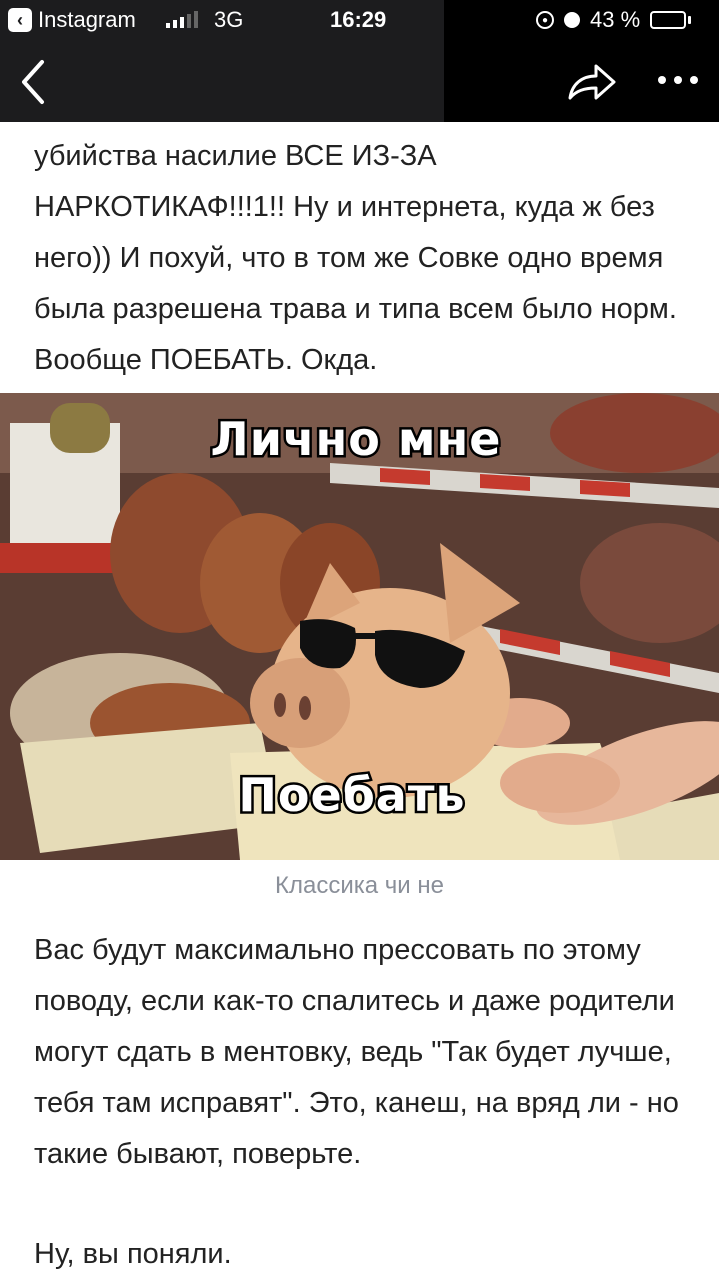 Image resolution: width=719 pixels, height=1280 pixels. What do you see at coordinates (182, 19) in the screenshot?
I see `signal-icon` at bounding box center [182, 19].